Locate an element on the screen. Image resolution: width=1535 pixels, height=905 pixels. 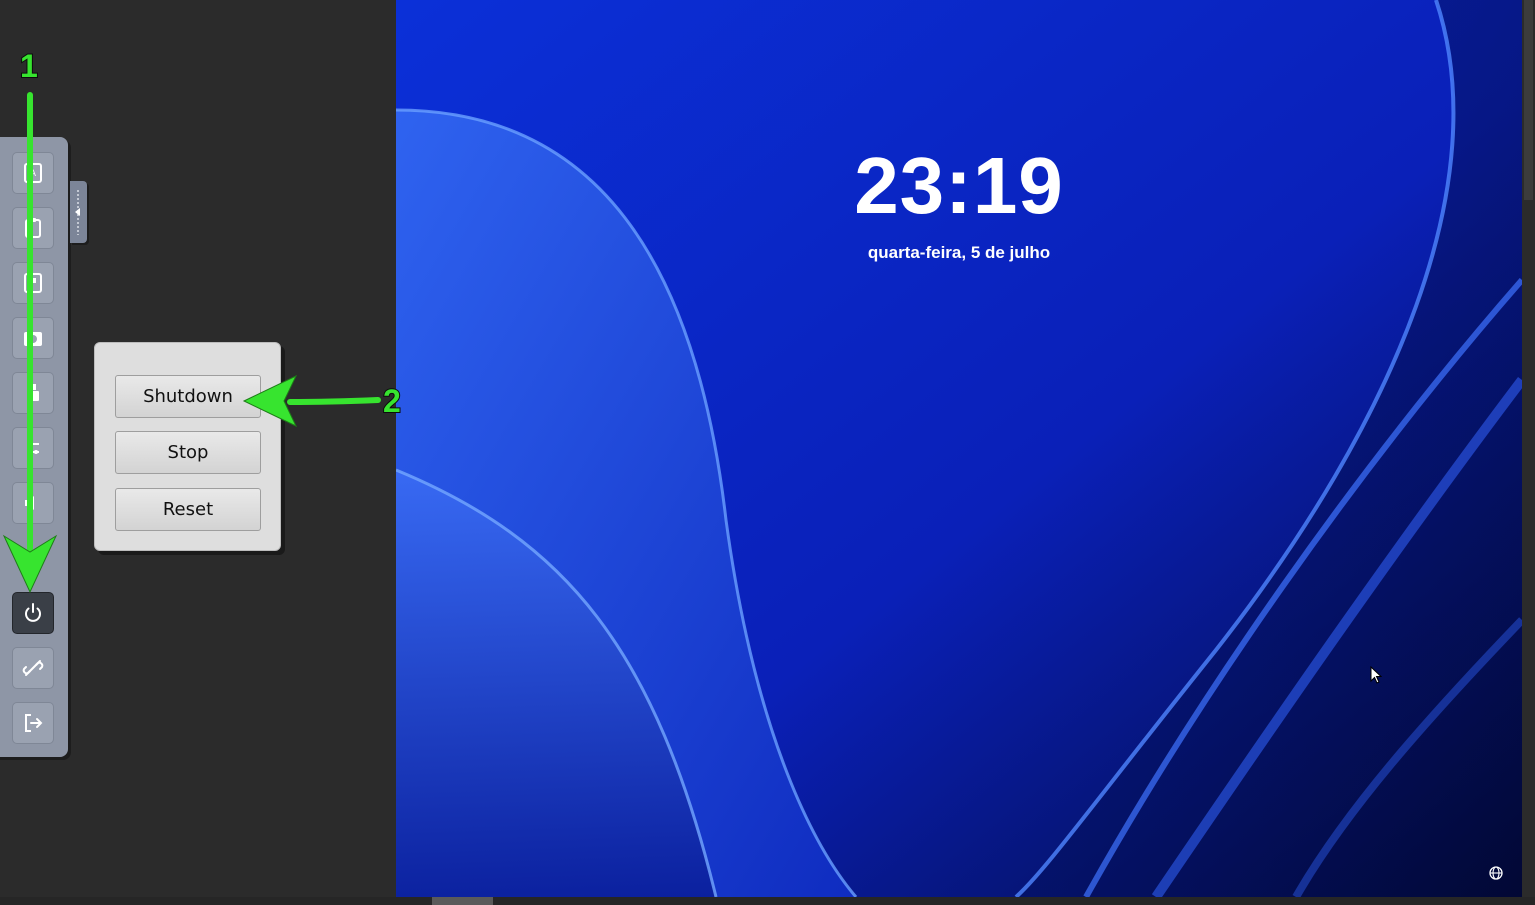
screenshot-icon is located at coordinates (33, 283).